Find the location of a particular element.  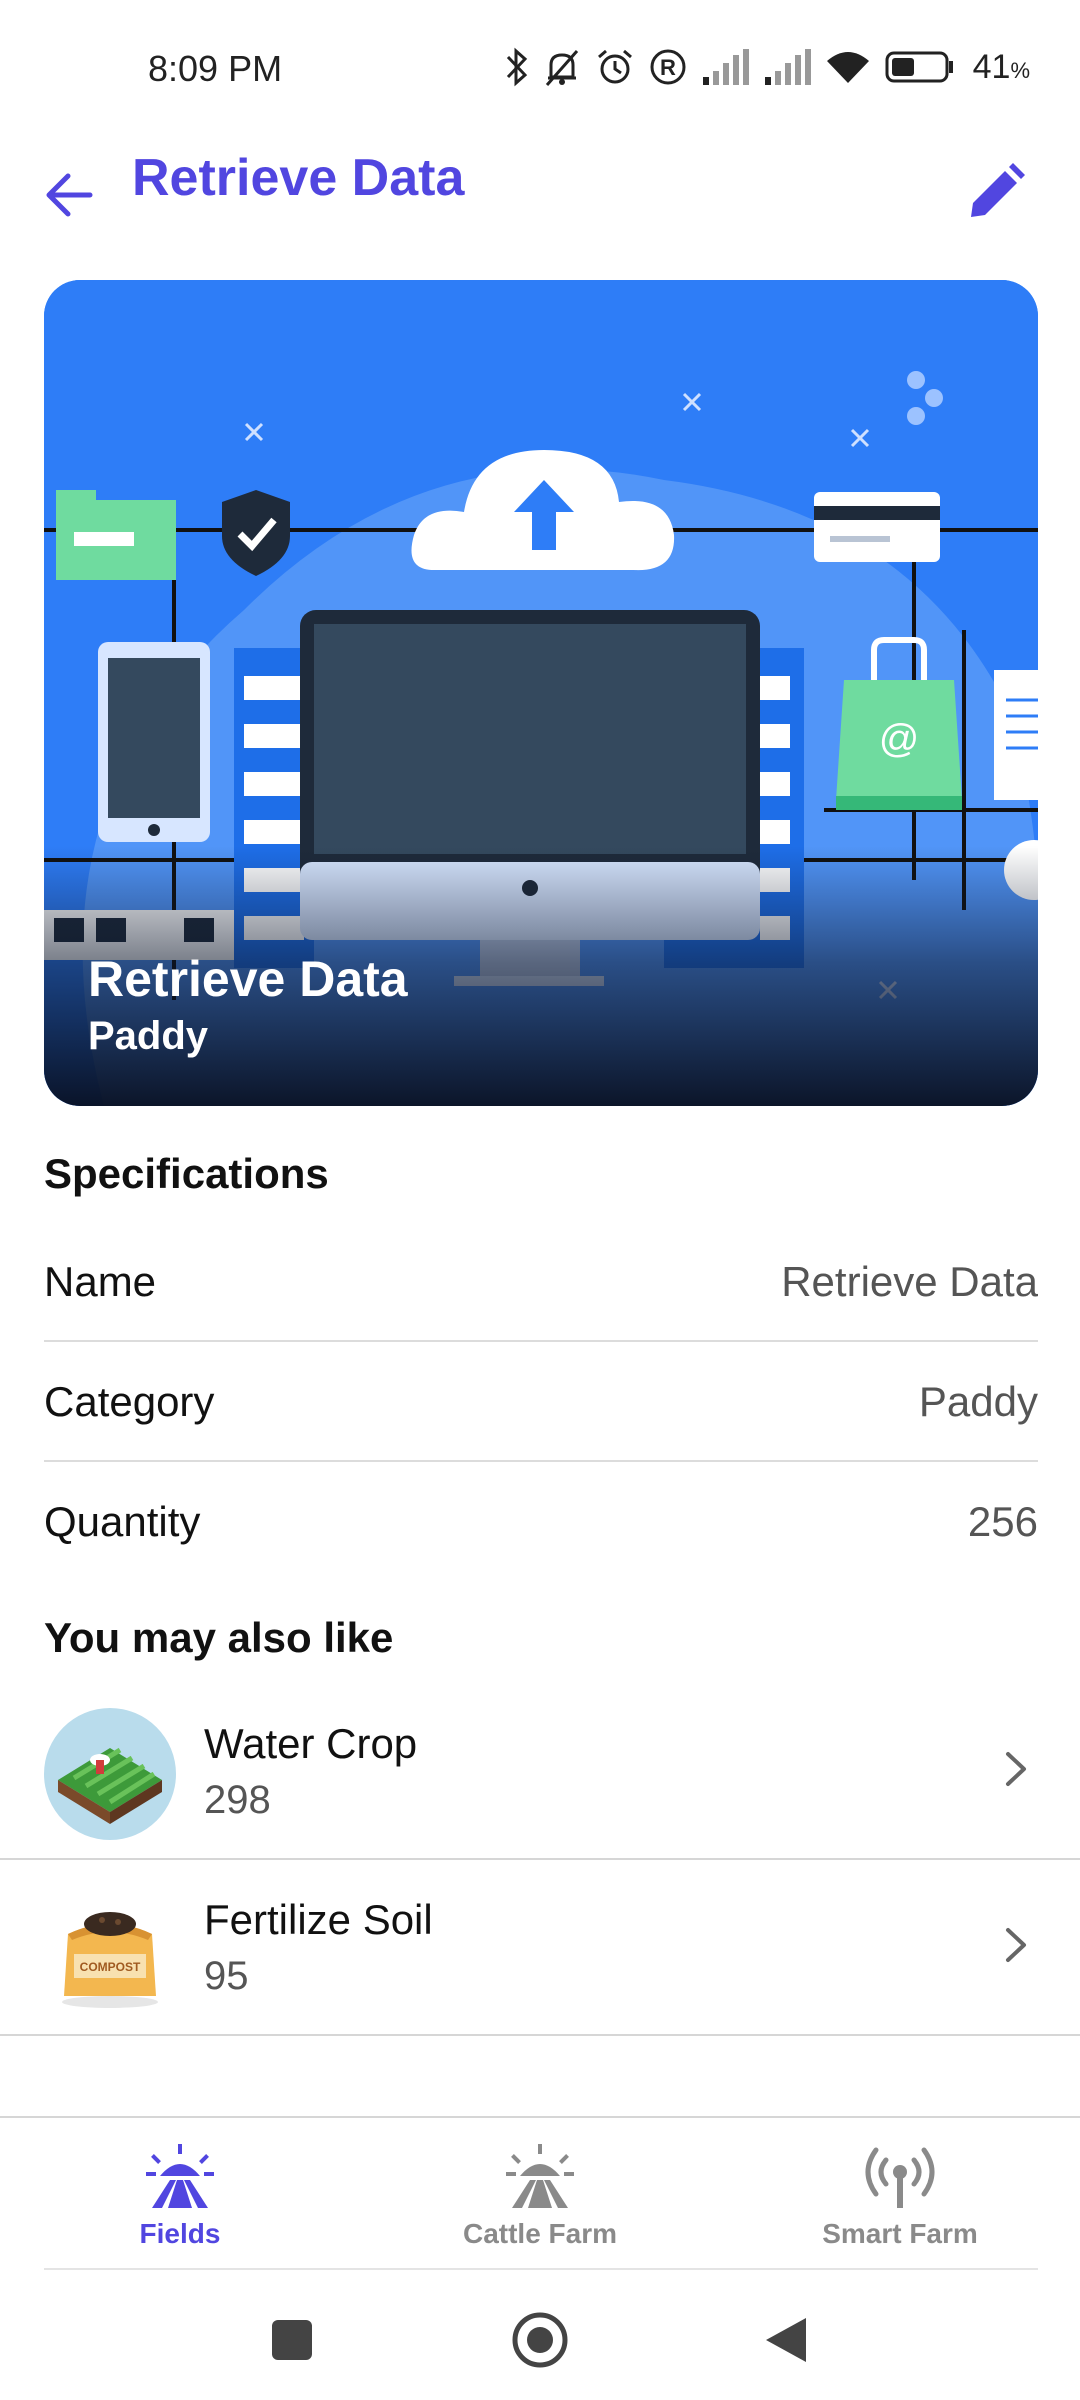

nav-label: Cattle Farm is located at coordinates (540, 2233).